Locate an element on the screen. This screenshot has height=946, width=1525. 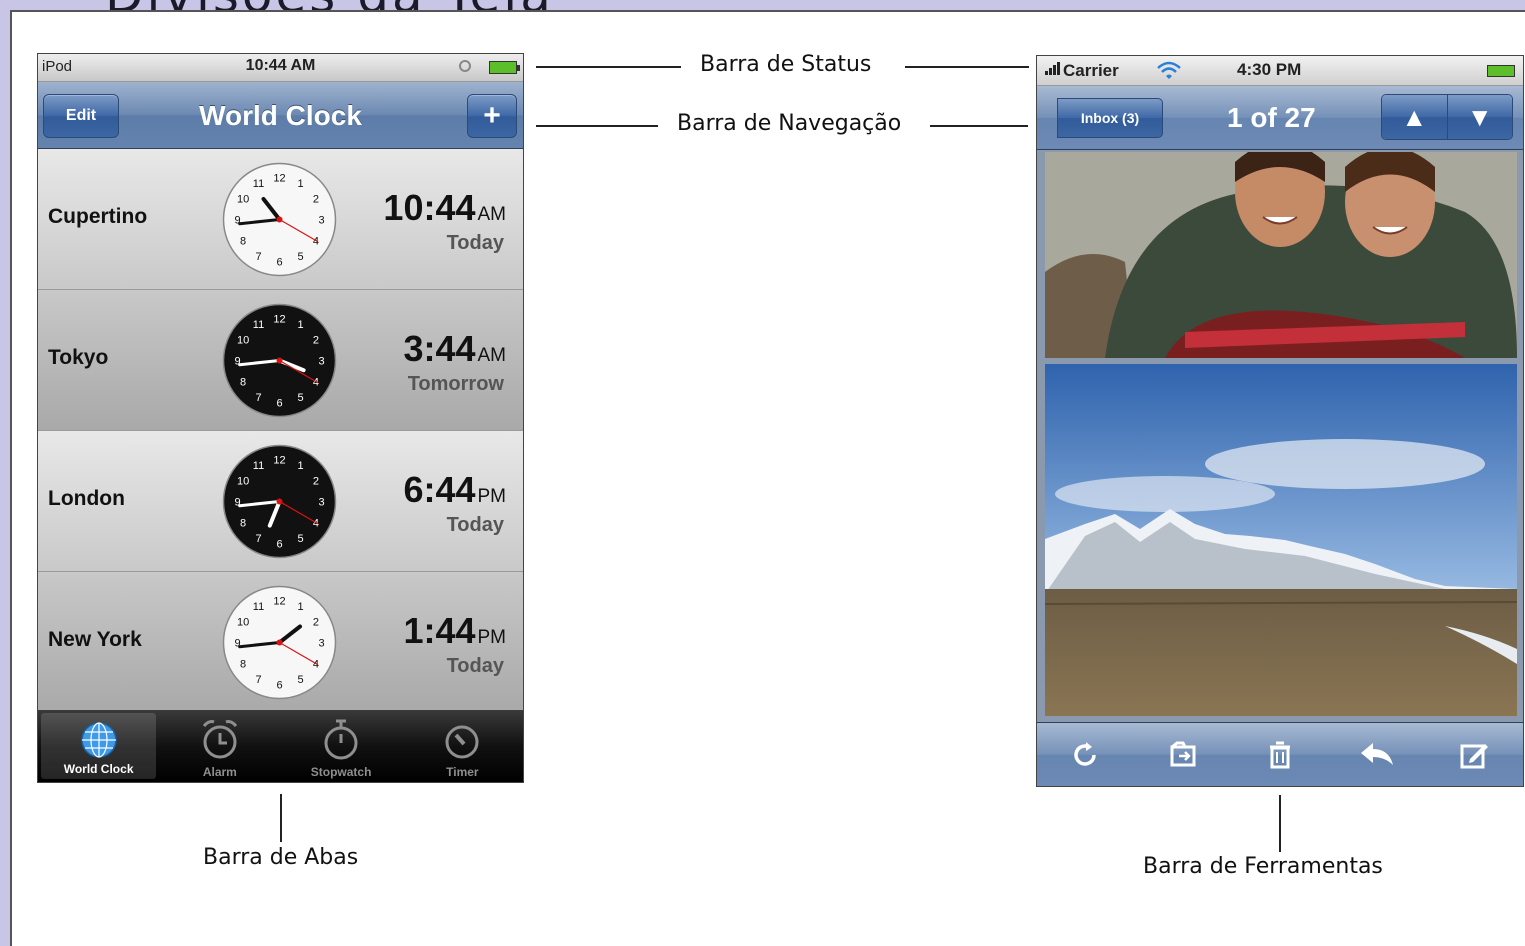
time-value: 1:44 is located at coordinates (439, 630).